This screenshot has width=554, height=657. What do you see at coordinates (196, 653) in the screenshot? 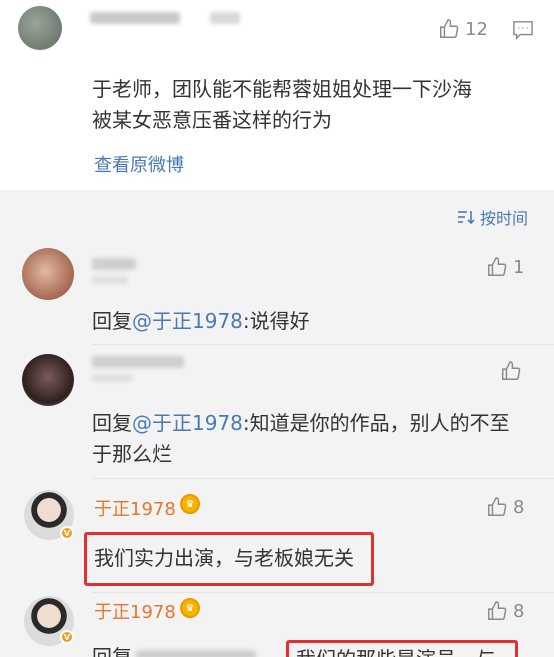
I see `mention-blurred` at bounding box center [196, 653].